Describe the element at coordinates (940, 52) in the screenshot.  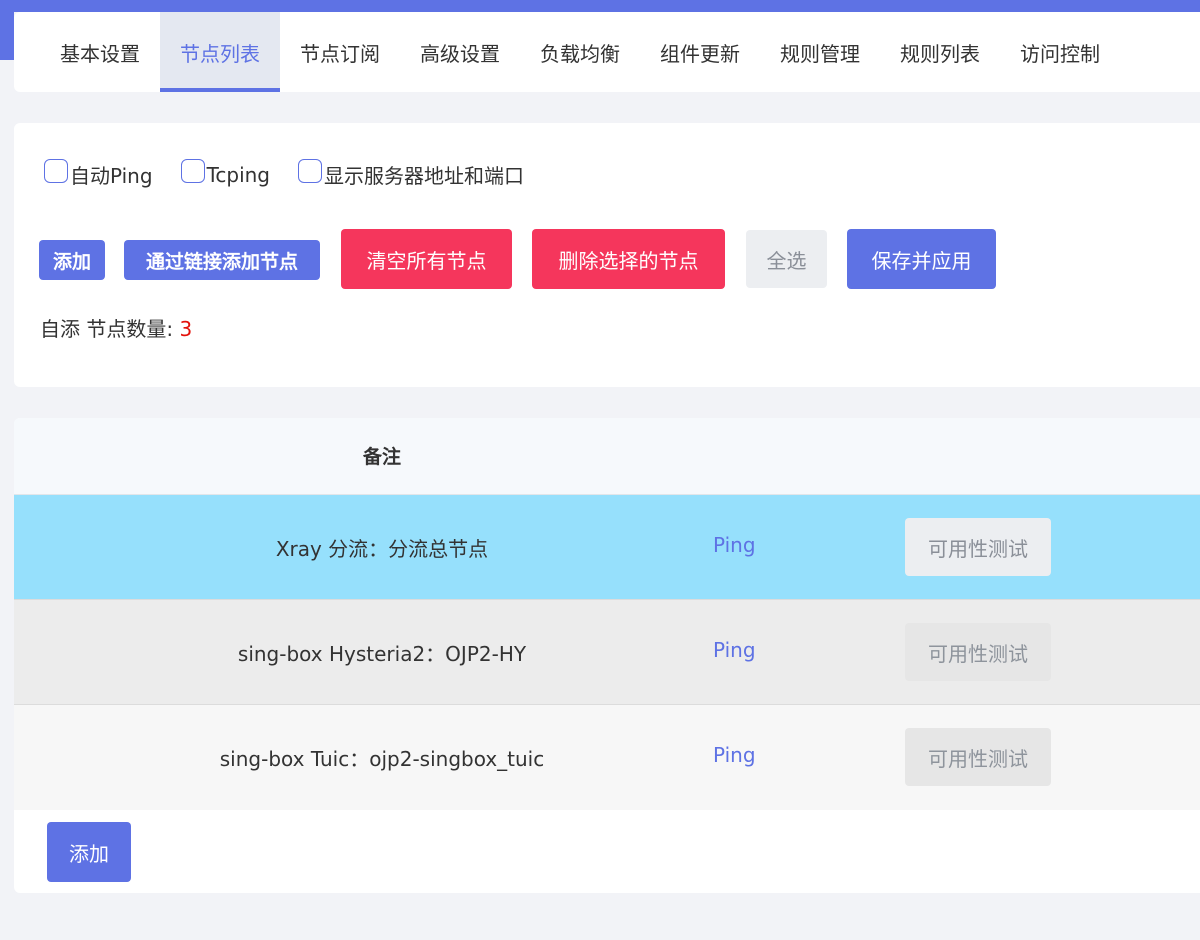
I see `tab-rule-list: 规则列表` at that location.